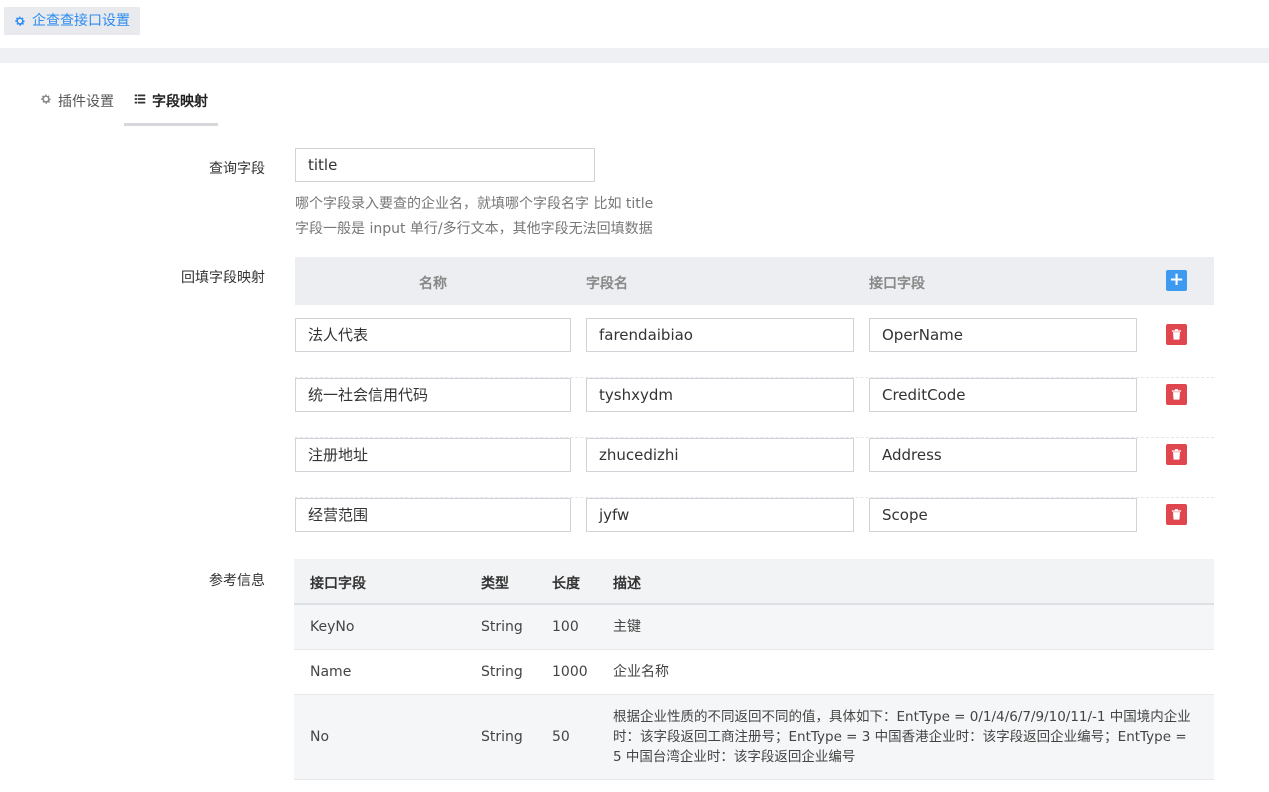 This screenshot has width=1269, height=792. Describe the element at coordinates (641, 672) in the screenshot. I see `ref-cell-desc: 企业名称` at that location.